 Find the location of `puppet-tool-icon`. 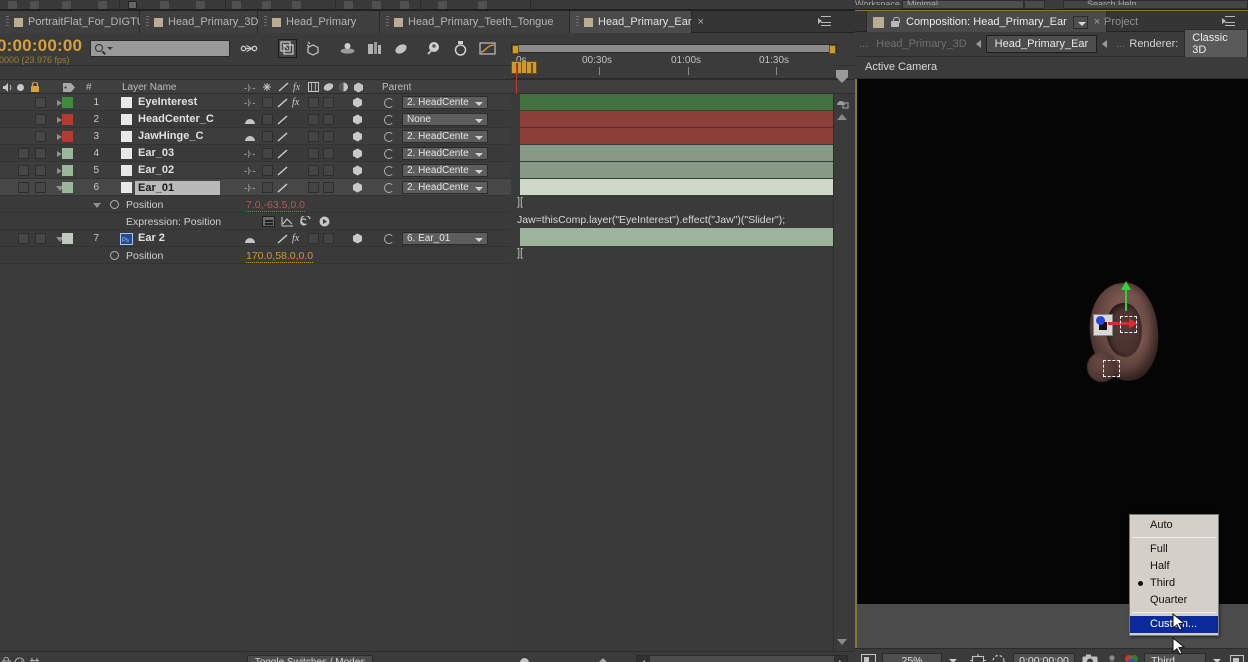

puppet-tool-icon is located at coordinates (442, 5).